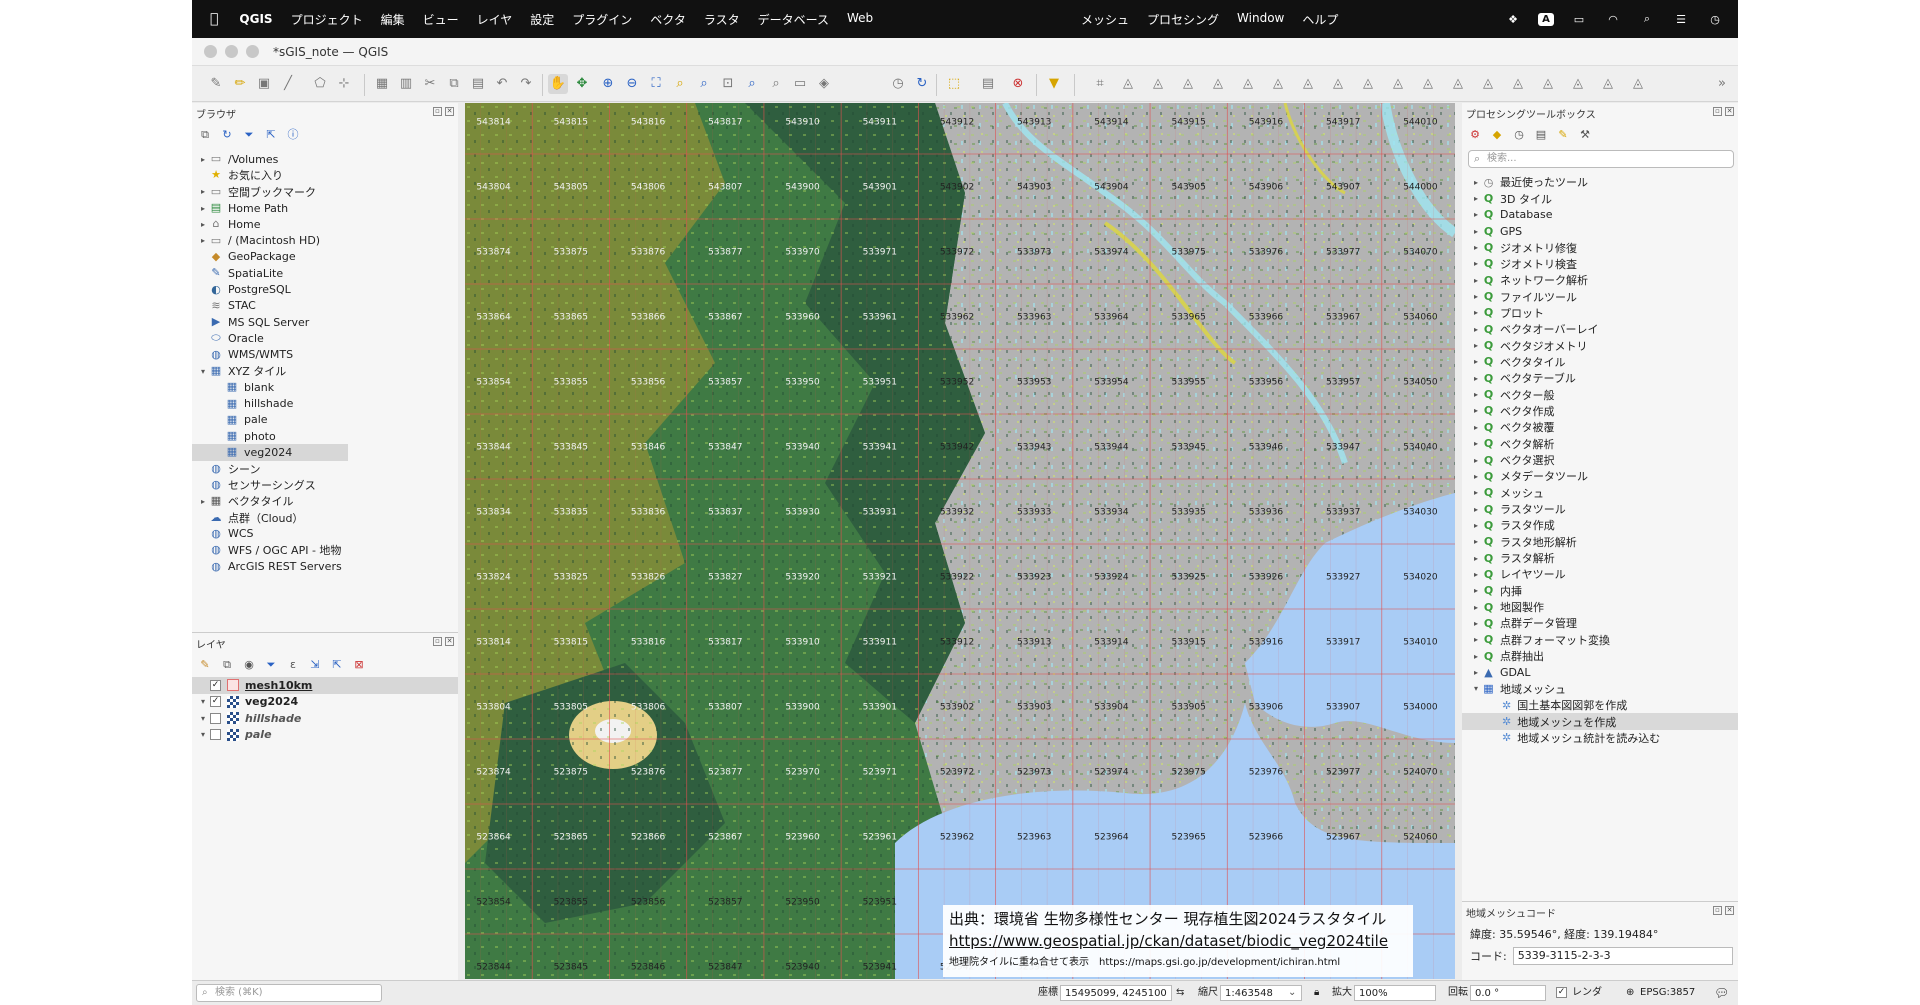 The width and height of the screenshot is (1920, 1005). Describe the element at coordinates (728, 84) in the screenshot. I see `zoom-native-icon: ⊡` at that location.